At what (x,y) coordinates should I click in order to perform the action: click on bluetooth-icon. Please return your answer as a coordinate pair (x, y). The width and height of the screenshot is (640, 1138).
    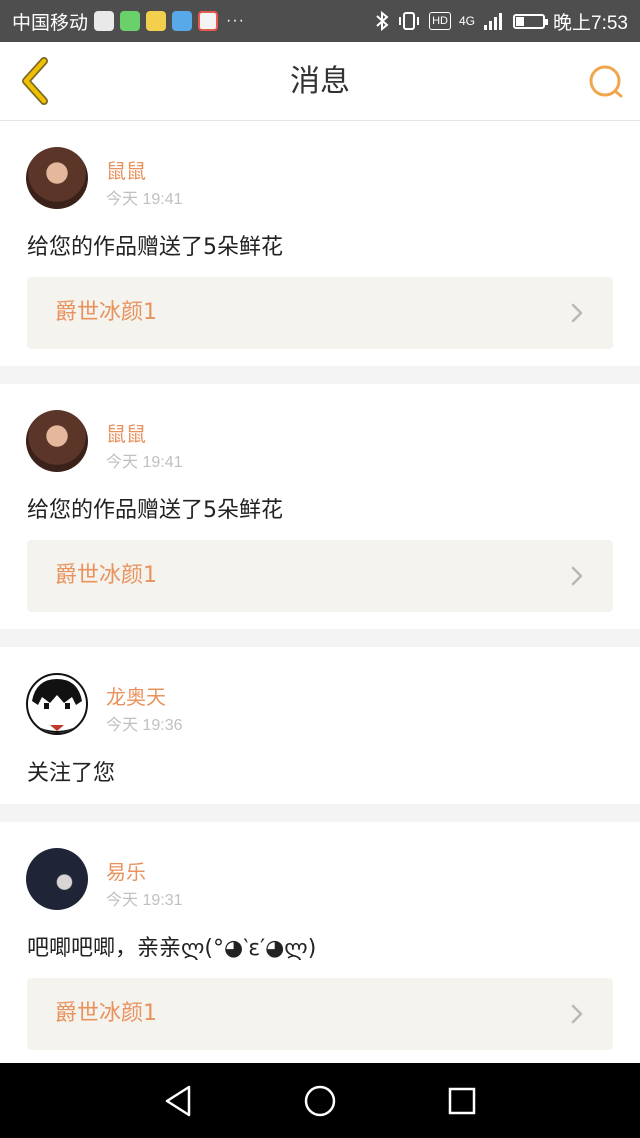
    Looking at the image, I should click on (382, 21).